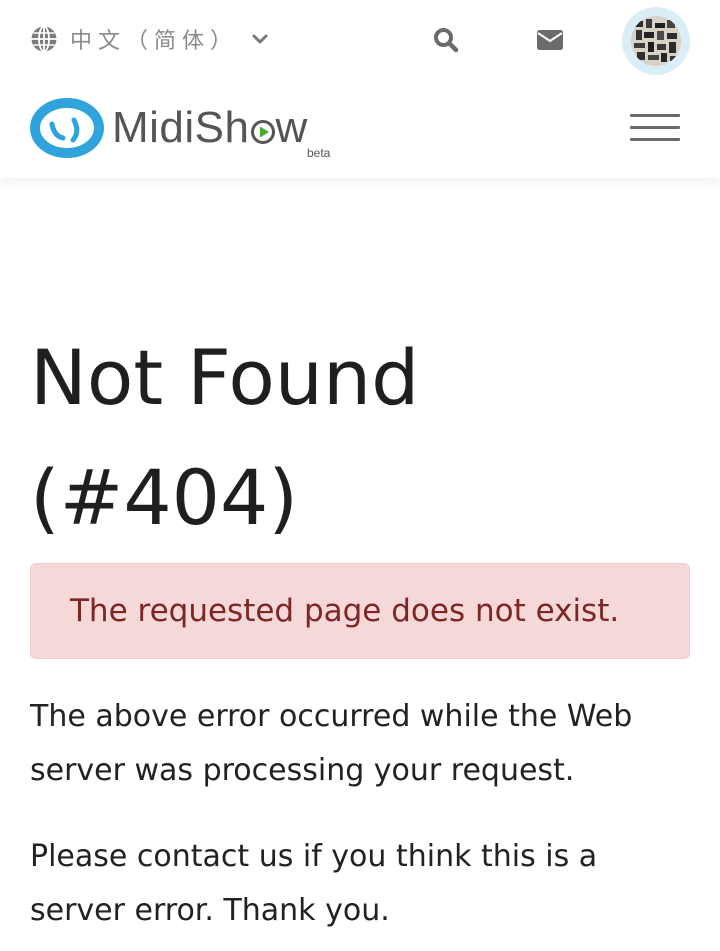  What do you see at coordinates (164, 497) in the screenshot?
I see `title-line-2: (#404)` at bounding box center [164, 497].